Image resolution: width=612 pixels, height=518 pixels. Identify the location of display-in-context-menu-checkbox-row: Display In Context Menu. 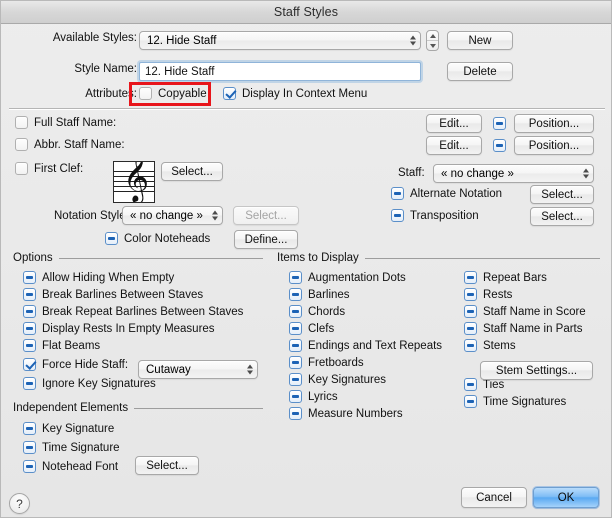
(295, 93).